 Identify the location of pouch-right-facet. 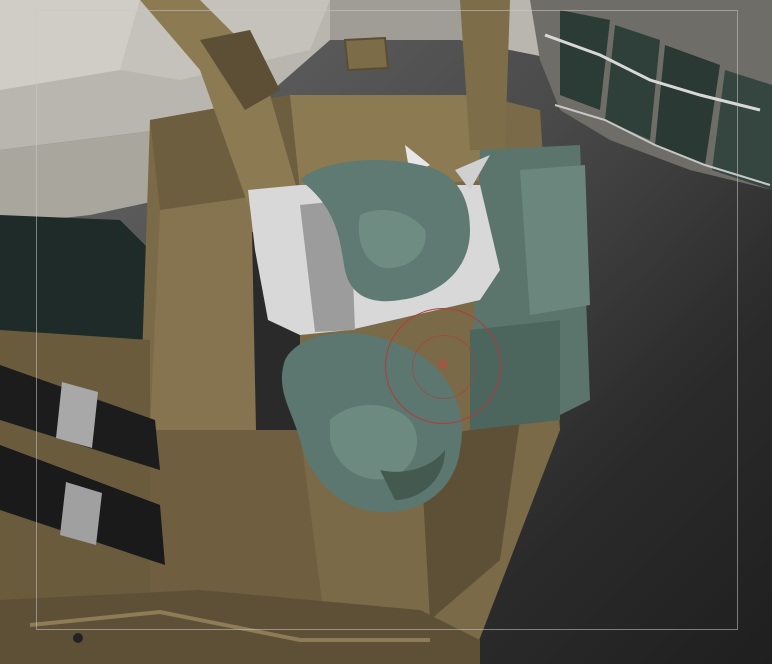
(555, 240).